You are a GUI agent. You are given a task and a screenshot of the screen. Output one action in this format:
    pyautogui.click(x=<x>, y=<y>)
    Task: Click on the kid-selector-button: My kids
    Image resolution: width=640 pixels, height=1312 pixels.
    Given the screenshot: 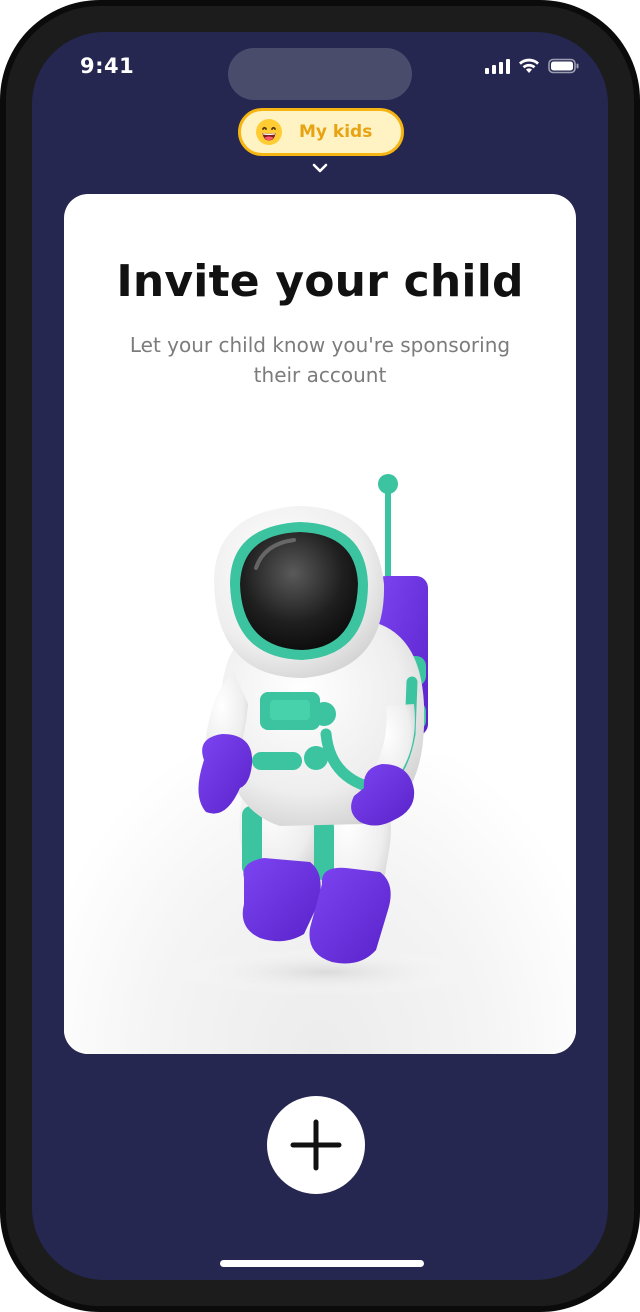 What is the action you would take?
    pyautogui.click(x=321, y=132)
    